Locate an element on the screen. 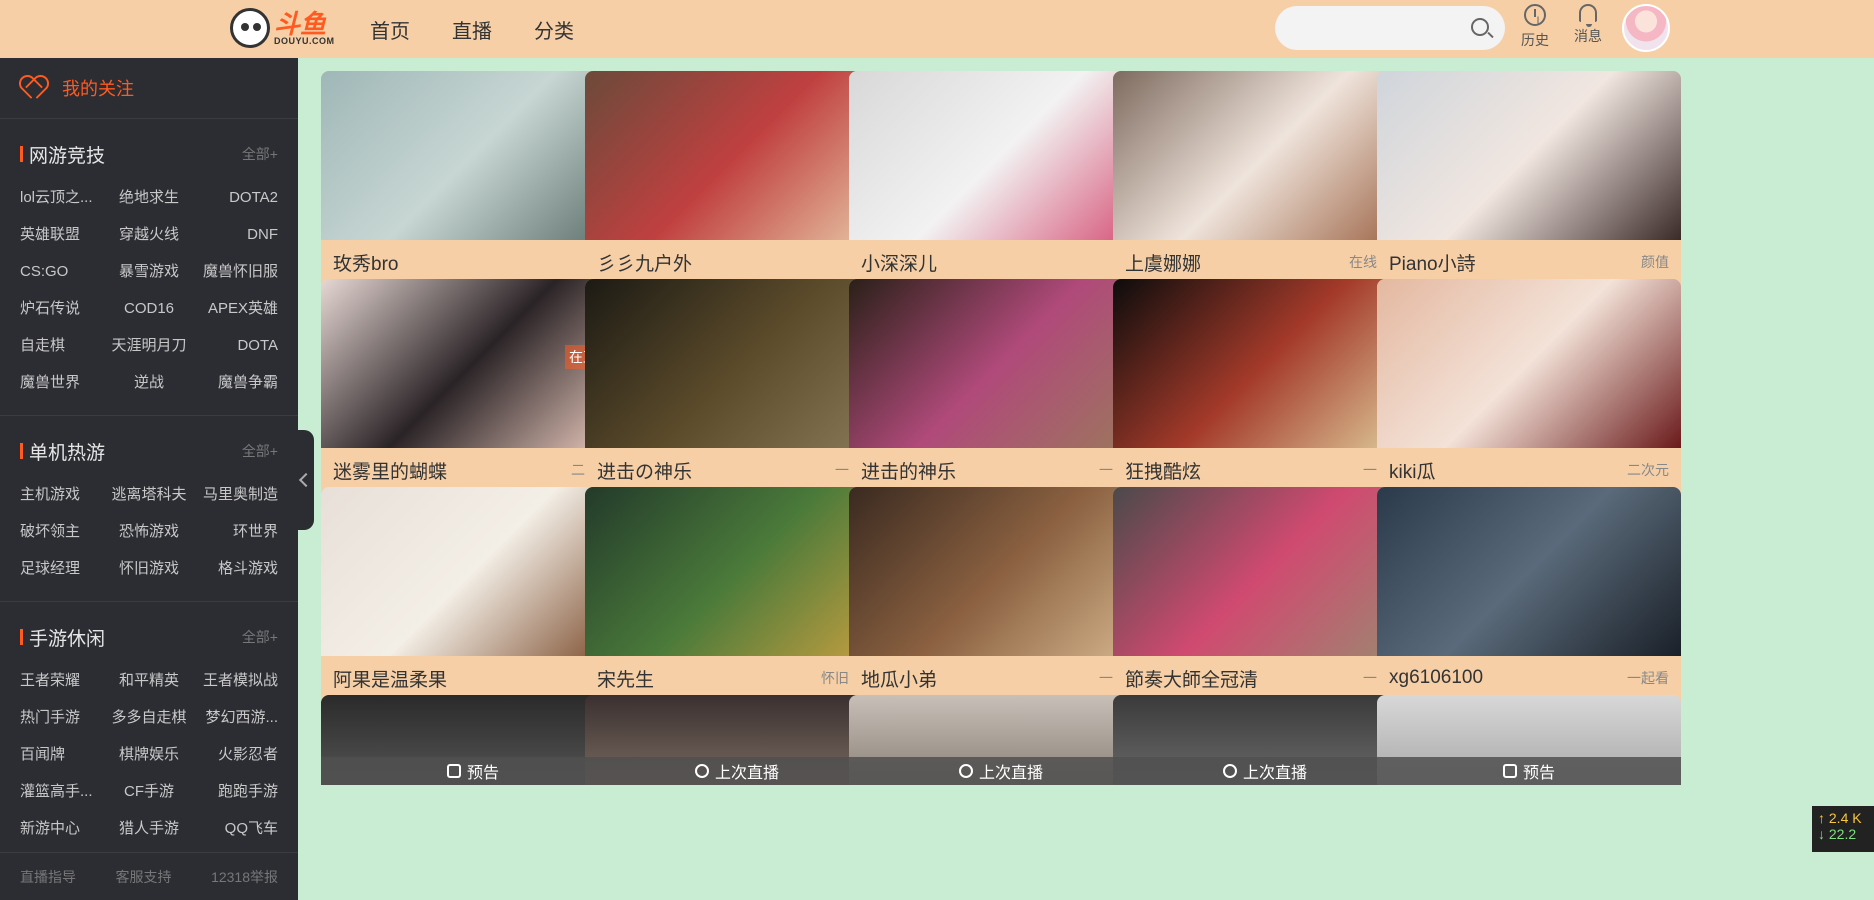 This screenshot has height=900, width=1874. sidebar-category-item: 魔兽世界 is located at coordinates (63, 382).